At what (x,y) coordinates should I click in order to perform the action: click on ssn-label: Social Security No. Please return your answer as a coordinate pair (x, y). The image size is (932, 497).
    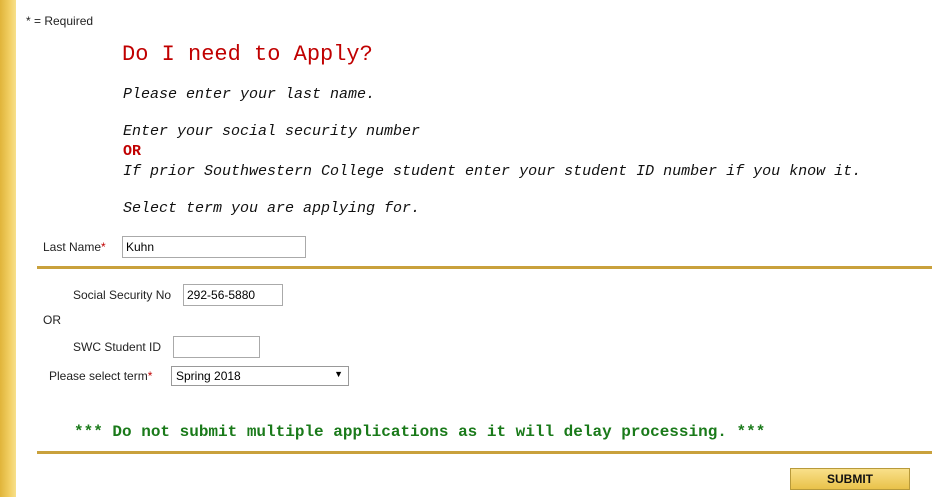
    Looking at the image, I should click on (122, 295).